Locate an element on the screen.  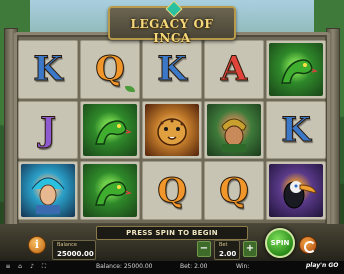
bet-increase-button: + is located at coordinates (250, 249).